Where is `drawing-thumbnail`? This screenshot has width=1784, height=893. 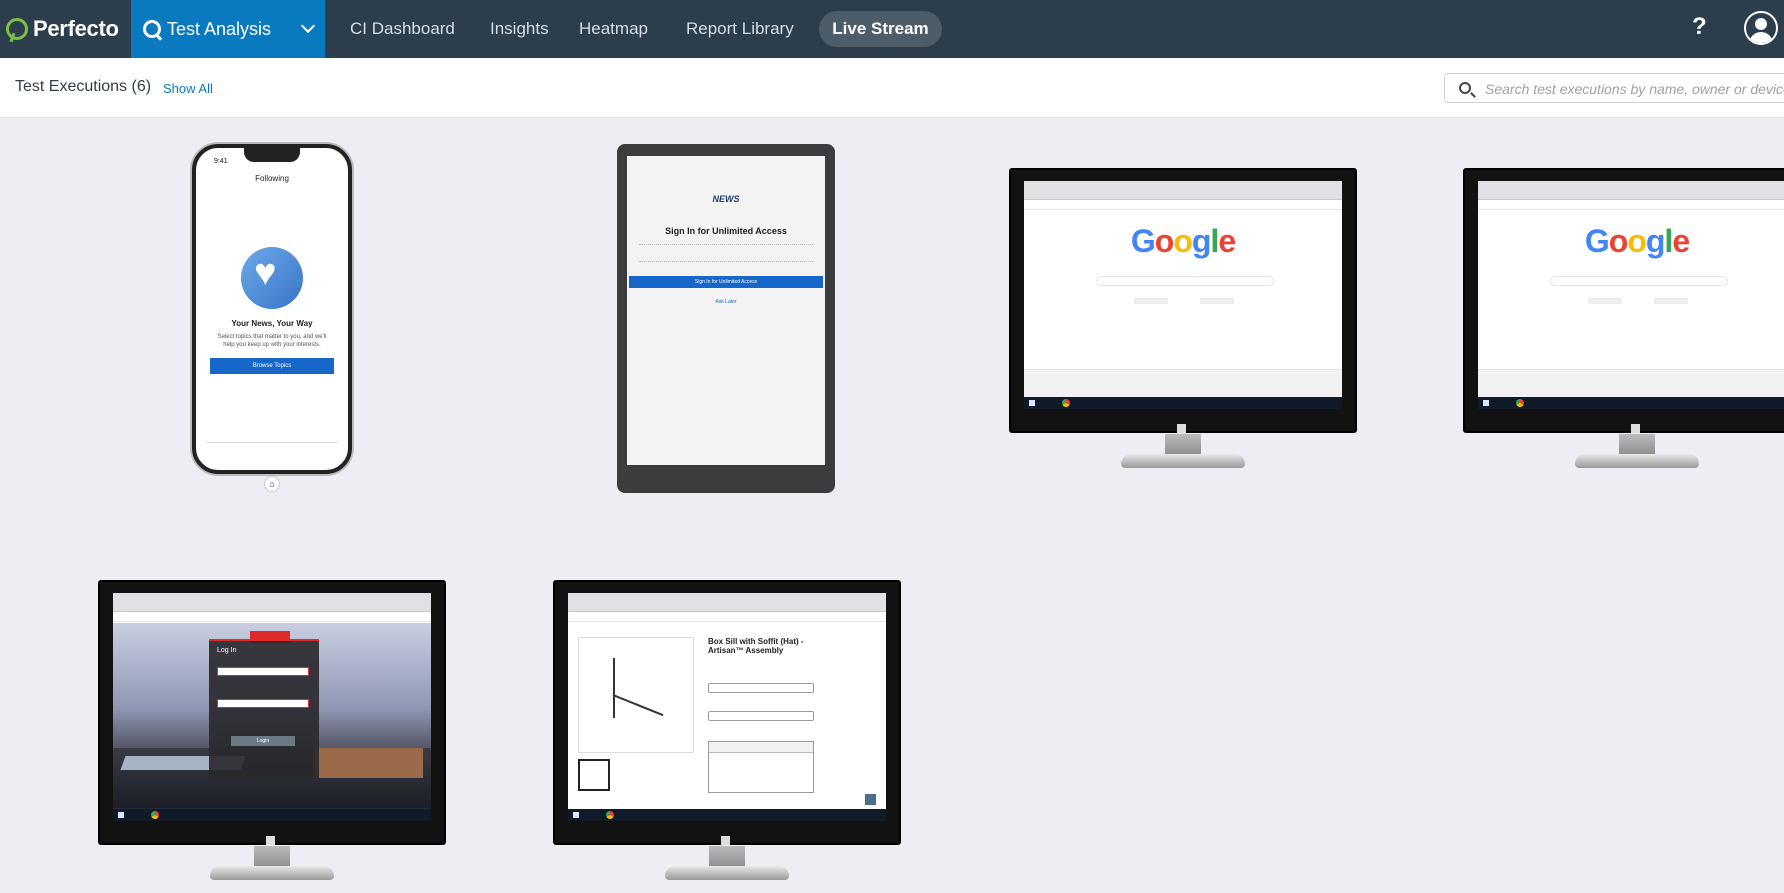
drawing-thumbnail is located at coordinates (594, 775).